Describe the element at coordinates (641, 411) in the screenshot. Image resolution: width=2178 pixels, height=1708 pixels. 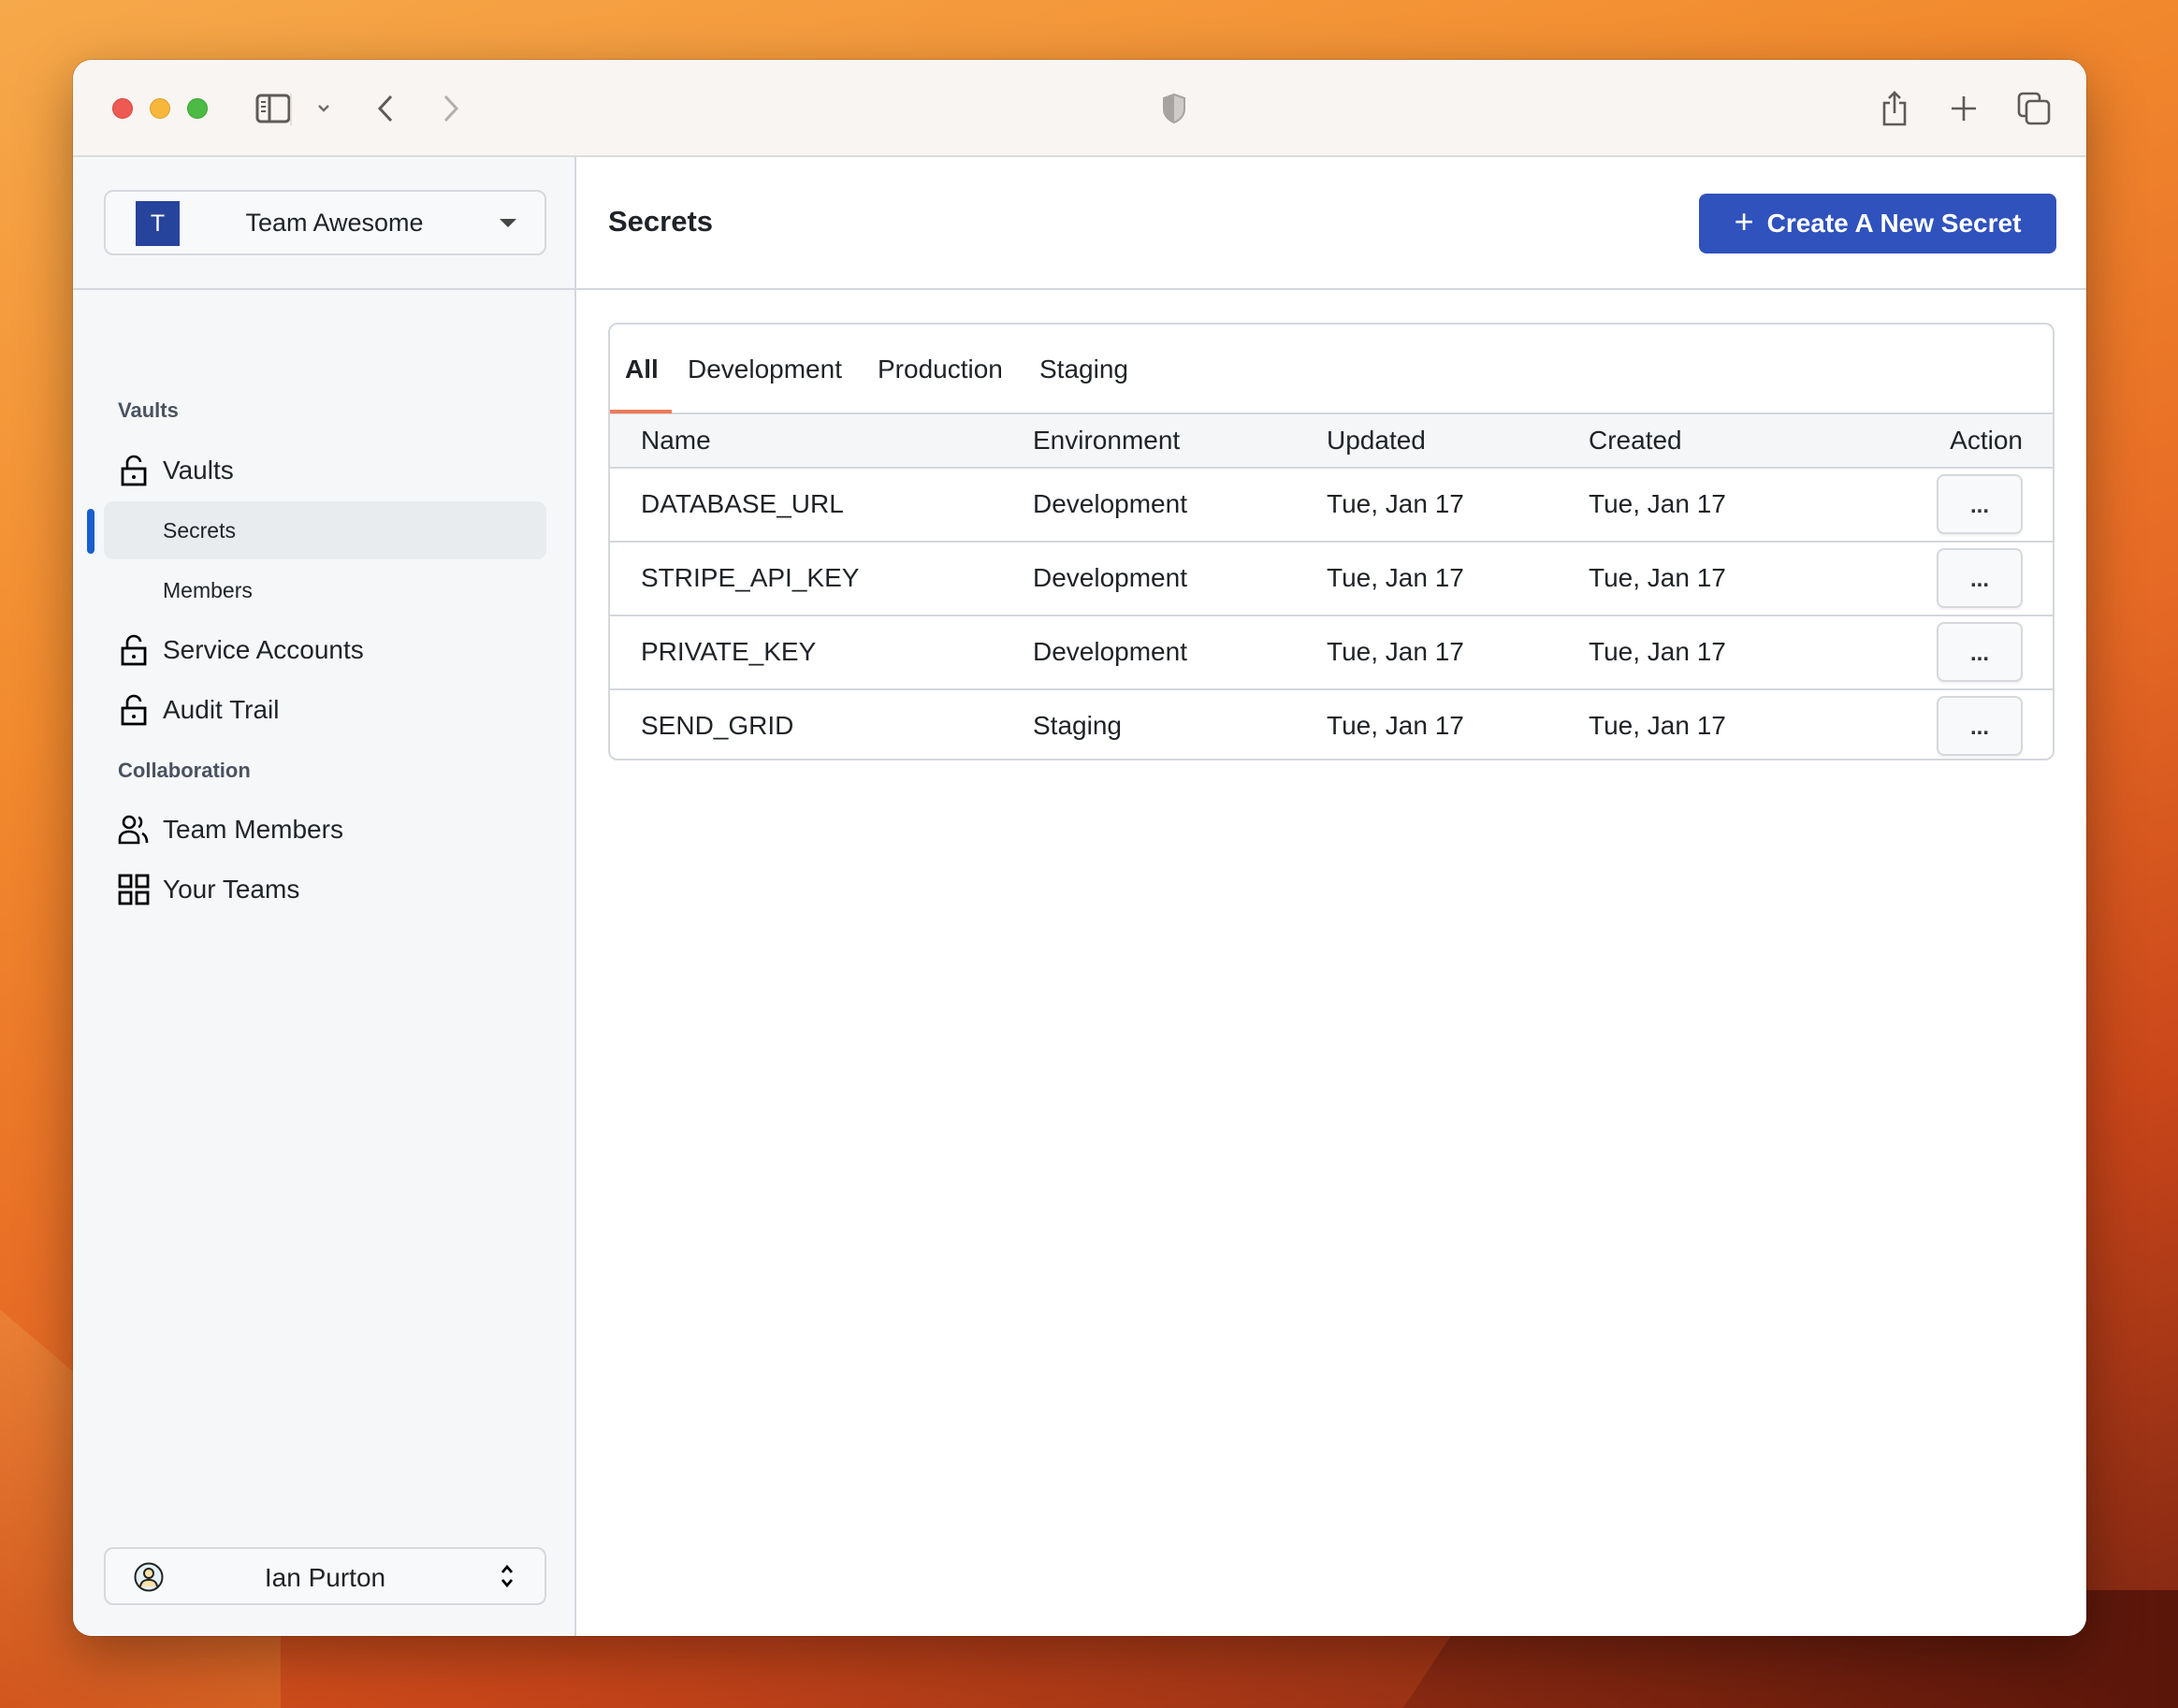
I see `active-tab-indicator` at that location.